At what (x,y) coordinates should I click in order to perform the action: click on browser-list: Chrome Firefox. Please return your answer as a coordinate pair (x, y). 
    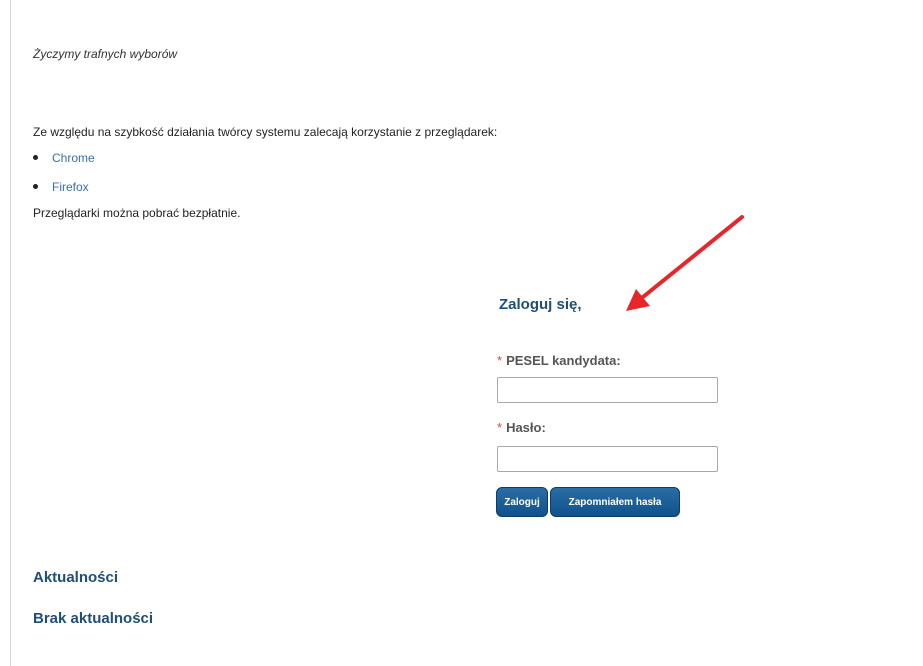
    Looking at the image, I should click on (64, 179).